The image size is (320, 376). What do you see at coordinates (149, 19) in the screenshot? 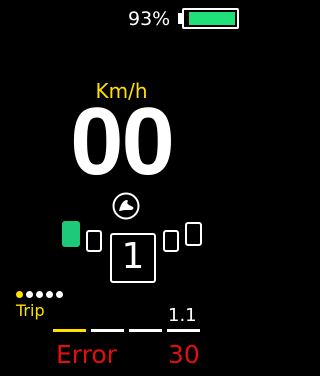
I see `battery-percent: 93%` at bounding box center [149, 19].